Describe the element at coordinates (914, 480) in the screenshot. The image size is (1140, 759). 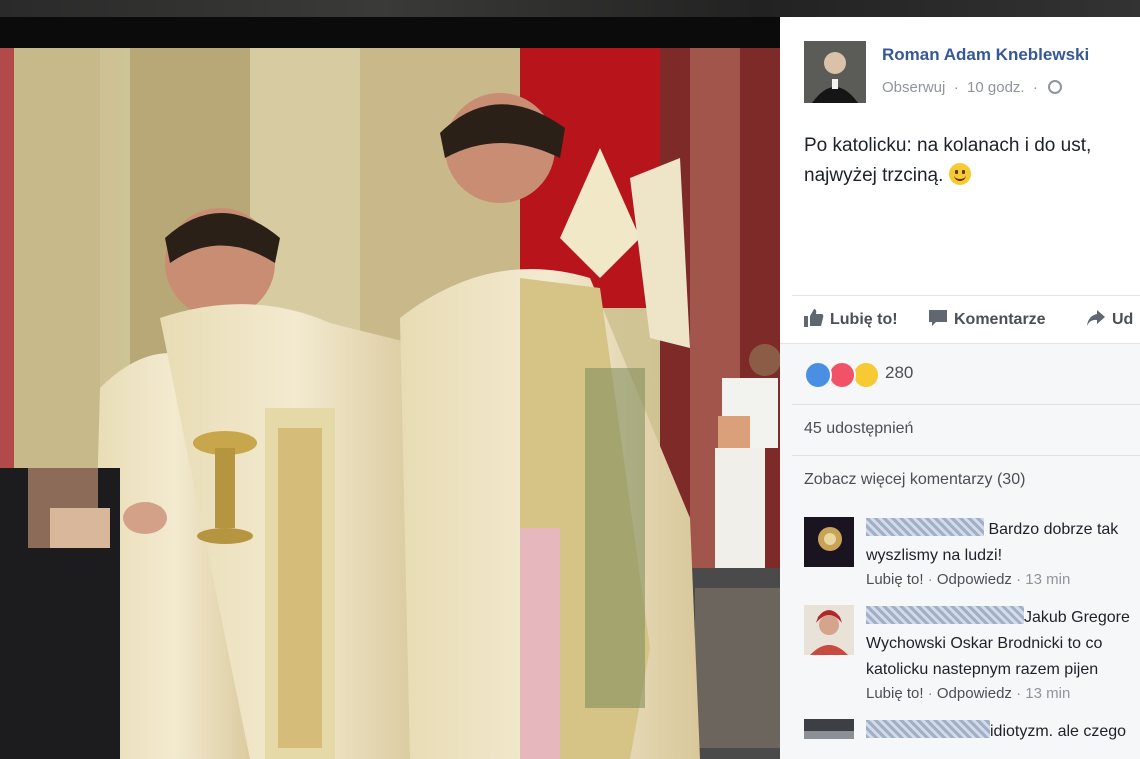
I see `more-comments-link: Zobacz więcej komentarzy (30)` at that location.